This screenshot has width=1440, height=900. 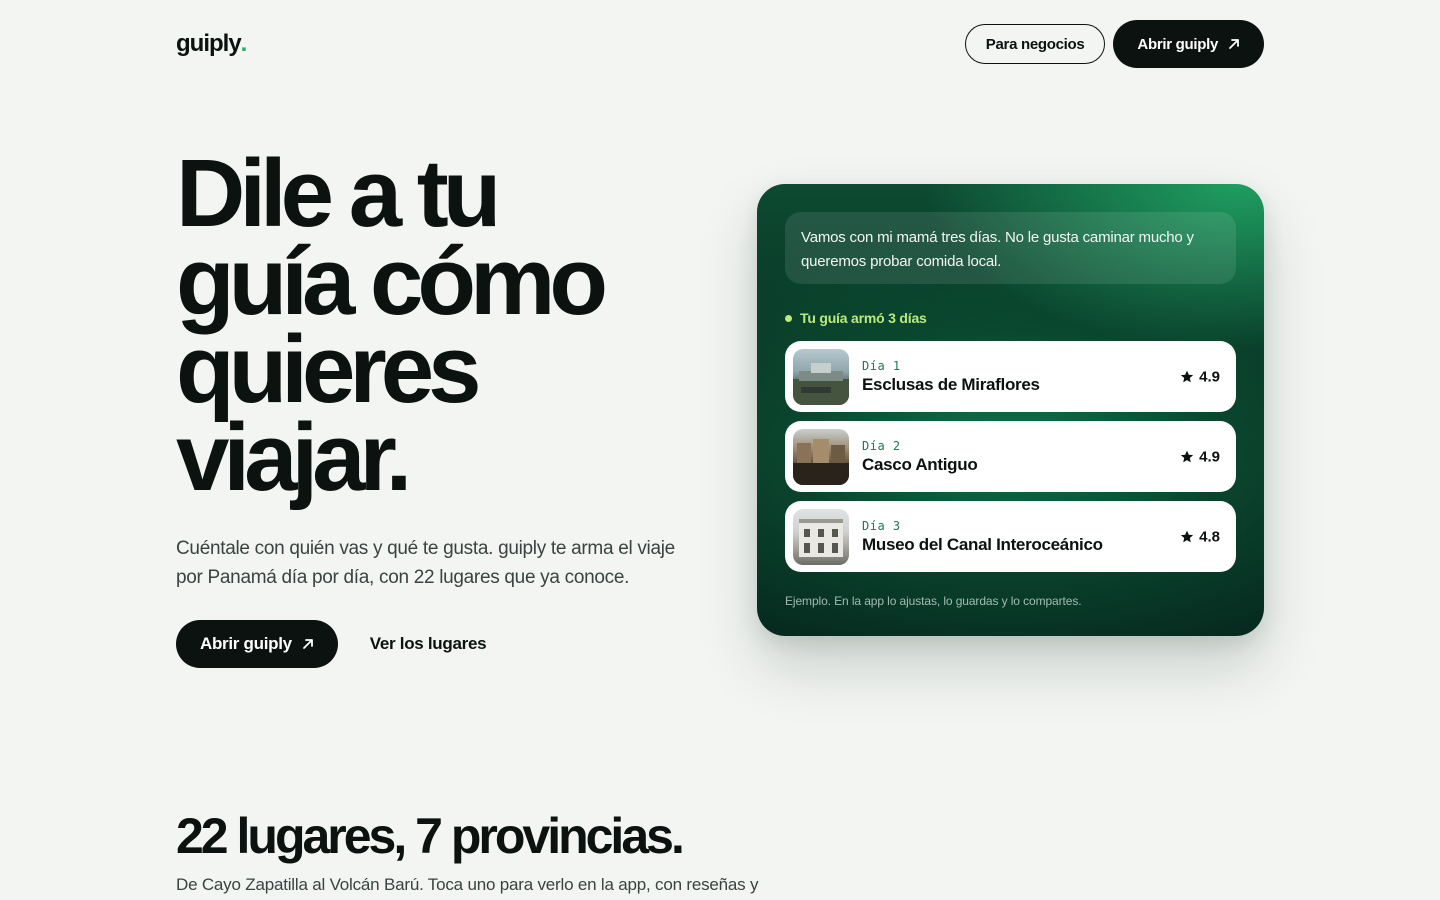 I want to click on itinerary-status: Tu guía armó 3 días, so click(x=856, y=318).